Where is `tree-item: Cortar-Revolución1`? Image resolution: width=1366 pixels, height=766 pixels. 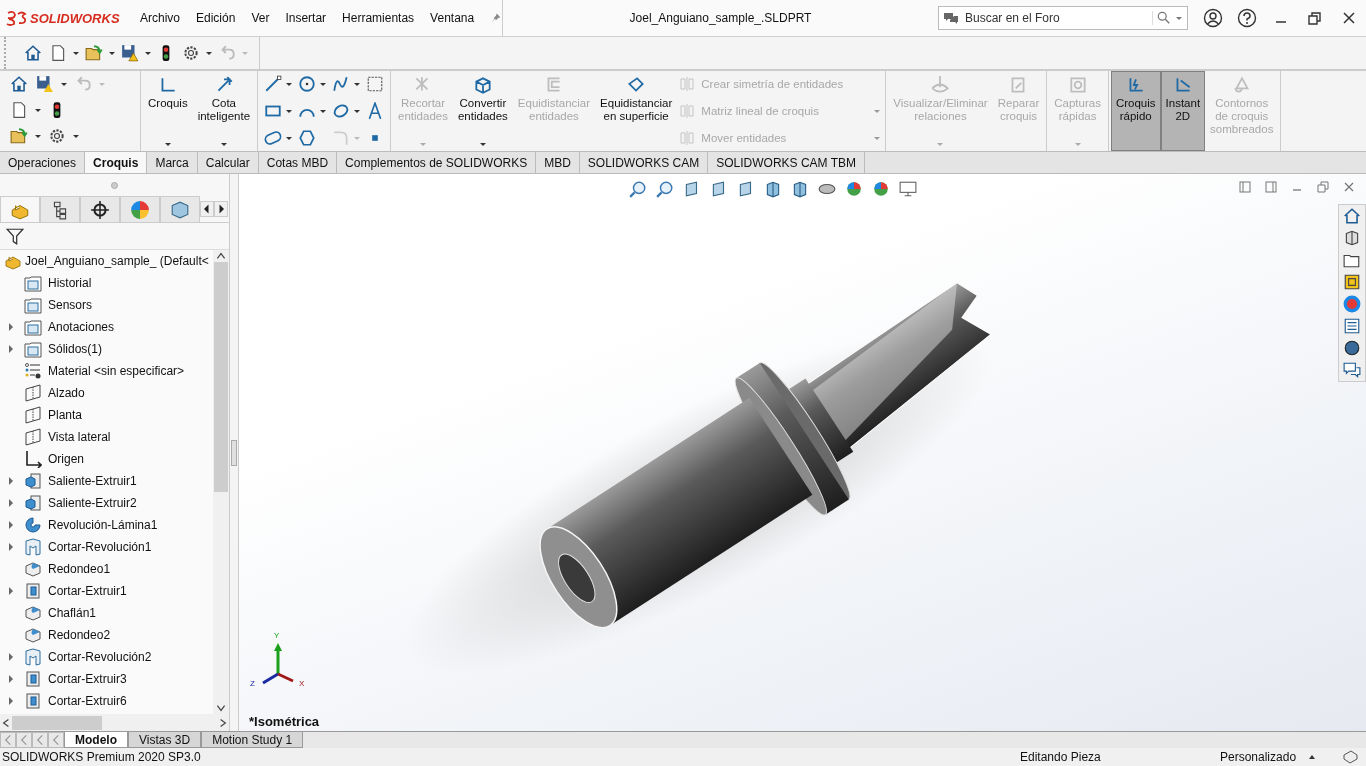 tree-item: Cortar-Revolución1 is located at coordinates (100, 547).